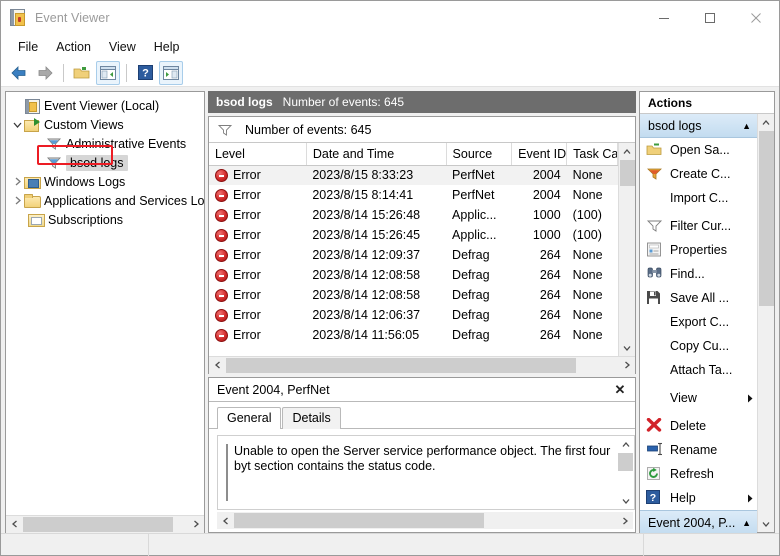 The width and height of the screenshot is (780, 556). I want to click on cell-level: Error, so click(247, 295).